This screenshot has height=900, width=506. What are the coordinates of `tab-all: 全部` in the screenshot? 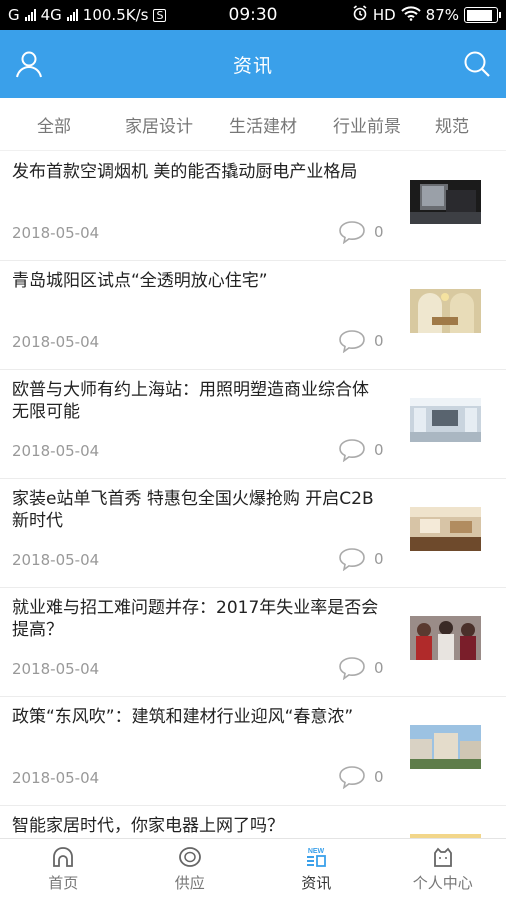 It's located at (54, 124).